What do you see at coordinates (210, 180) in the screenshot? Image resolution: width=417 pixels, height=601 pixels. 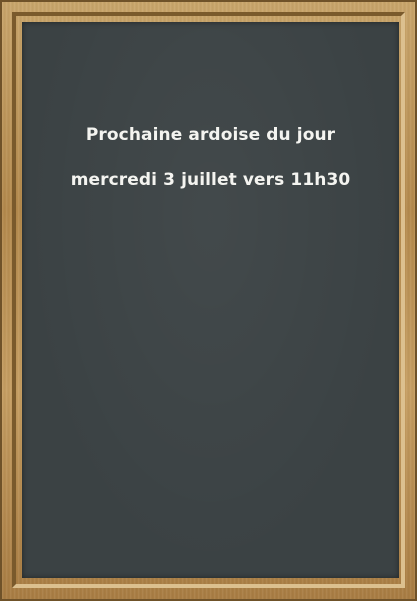 I see `chalkboard-date: mercredi 3 juillet vers 11h30` at bounding box center [210, 180].